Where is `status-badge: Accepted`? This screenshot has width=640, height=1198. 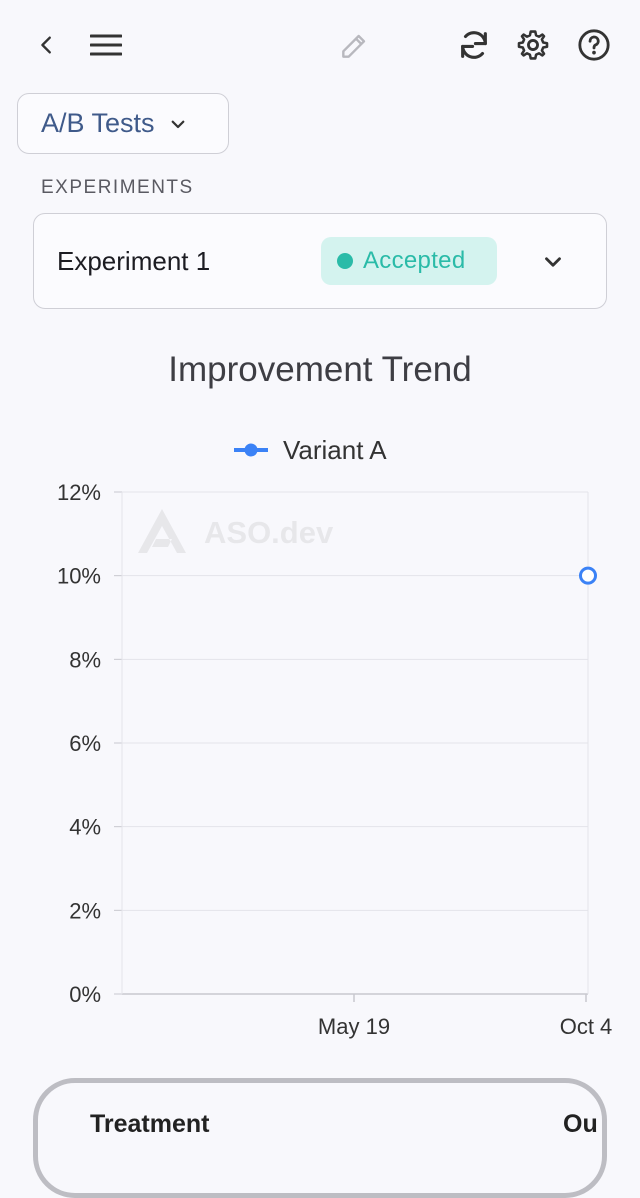 status-badge: Accepted is located at coordinates (409, 261).